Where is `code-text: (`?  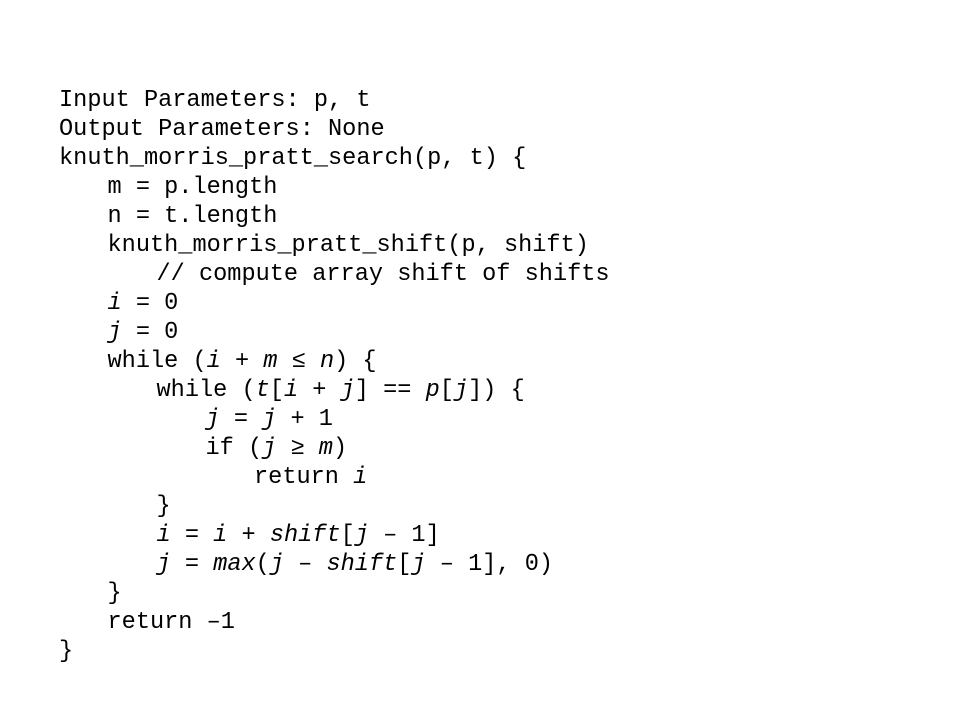
code-text: ( is located at coordinates (262, 564).